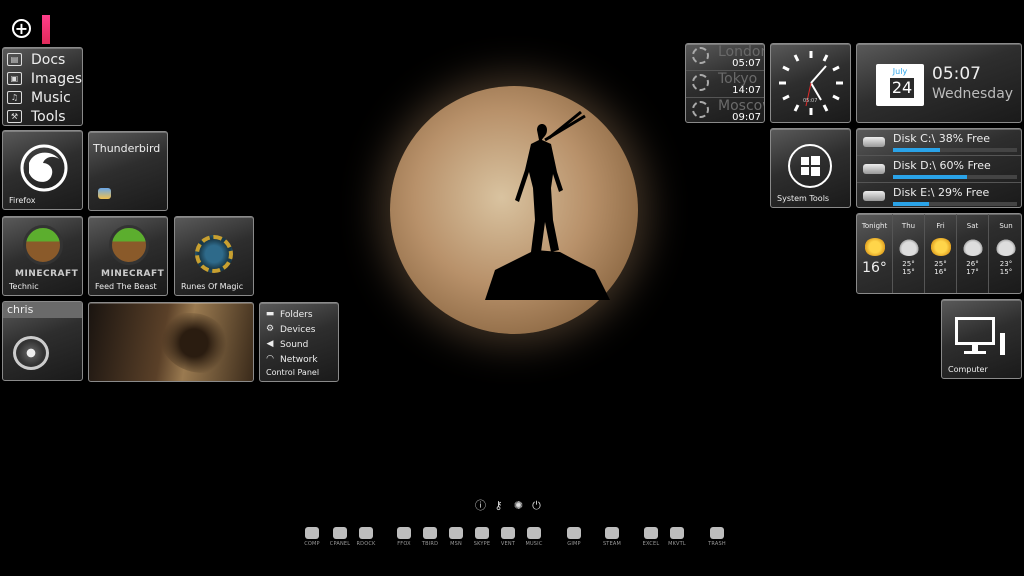 The height and width of the screenshot is (576, 1024). What do you see at coordinates (430, 533) in the screenshot?
I see `tbird-icon` at bounding box center [430, 533].